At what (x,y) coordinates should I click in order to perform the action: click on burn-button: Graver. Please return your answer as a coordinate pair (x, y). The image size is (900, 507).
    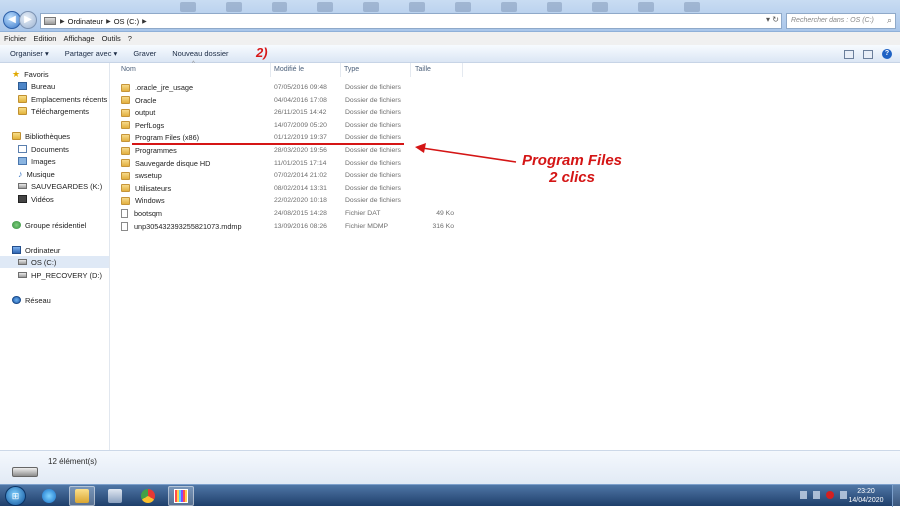
    Looking at the image, I should click on (144, 53).